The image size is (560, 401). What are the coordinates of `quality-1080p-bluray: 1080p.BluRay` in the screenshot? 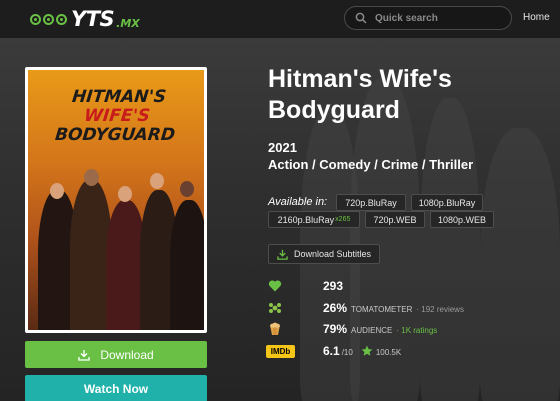 It's located at (447, 202).